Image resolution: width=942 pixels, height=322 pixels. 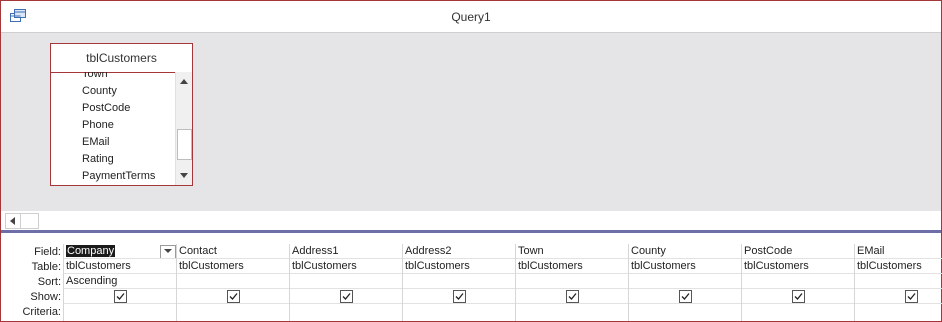 I want to click on table-field-list-title: tblCustomers, so click(x=121, y=58).